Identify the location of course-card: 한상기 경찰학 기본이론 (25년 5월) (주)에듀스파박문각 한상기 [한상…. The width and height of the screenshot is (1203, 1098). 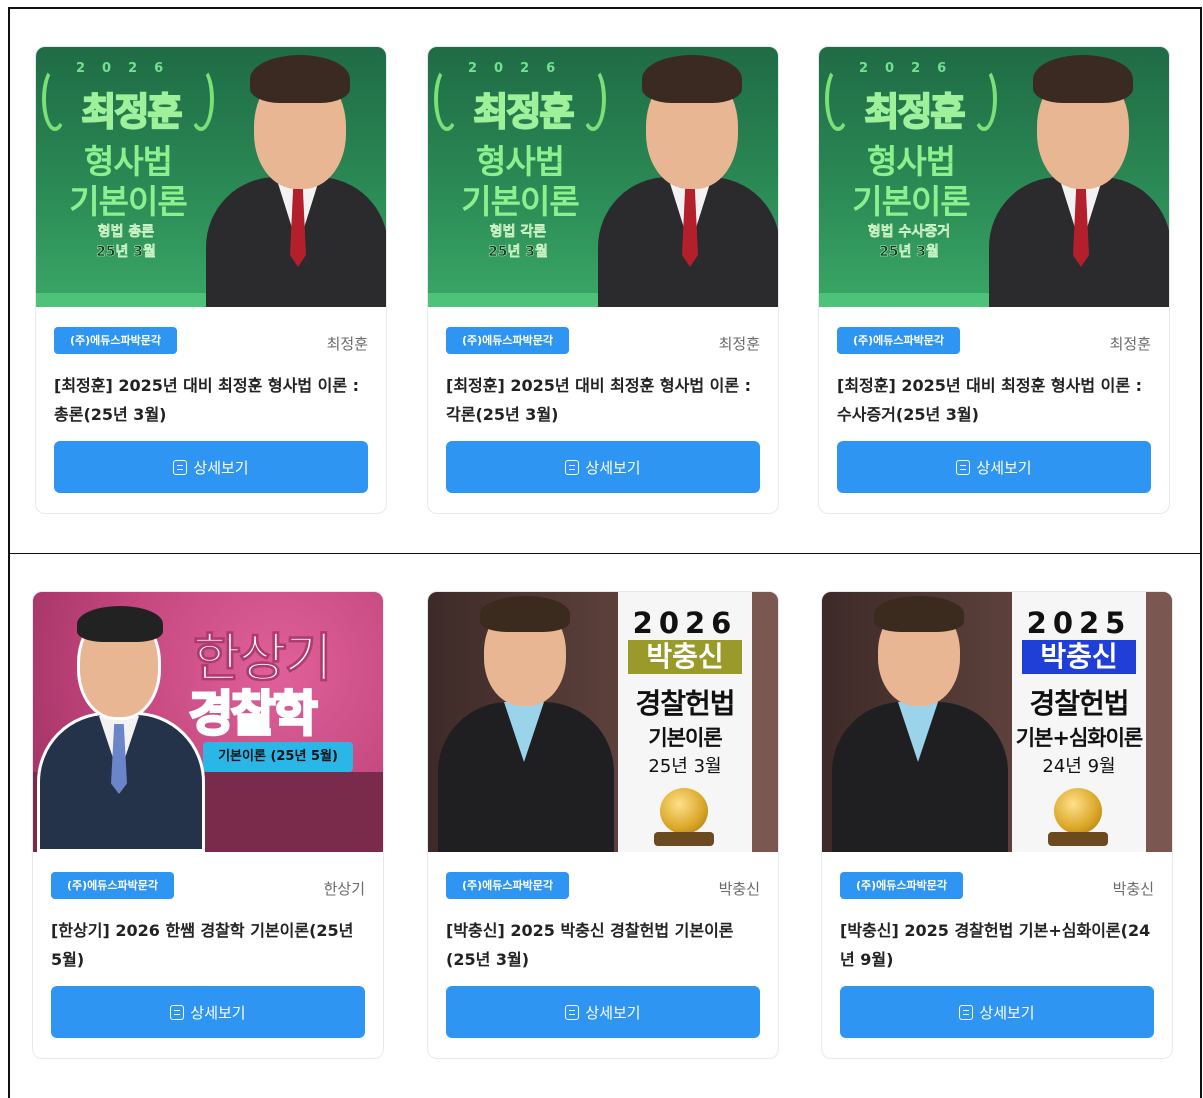
(208, 825).